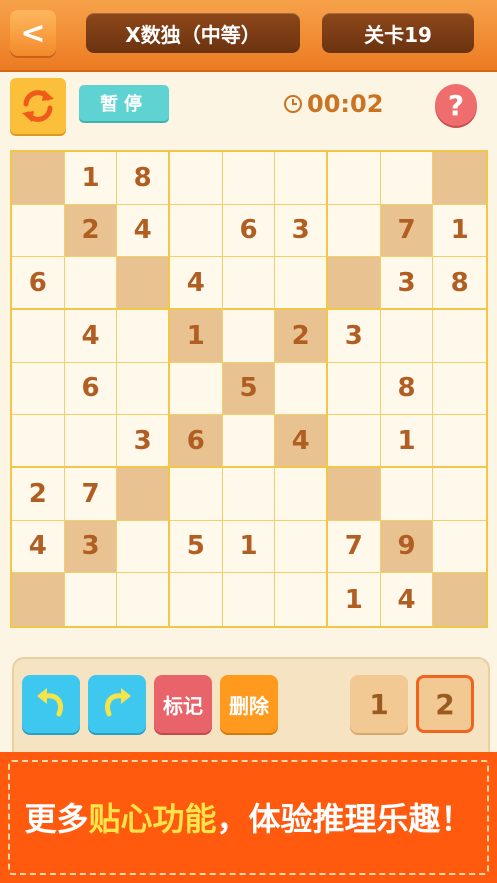 Image resolution: width=497 pixels, height=883 pixels. What do you see at coordinates (91, 389) in the screenshot?
I see `board-cell-r5c2: 6` at bounding box center [91, 389].